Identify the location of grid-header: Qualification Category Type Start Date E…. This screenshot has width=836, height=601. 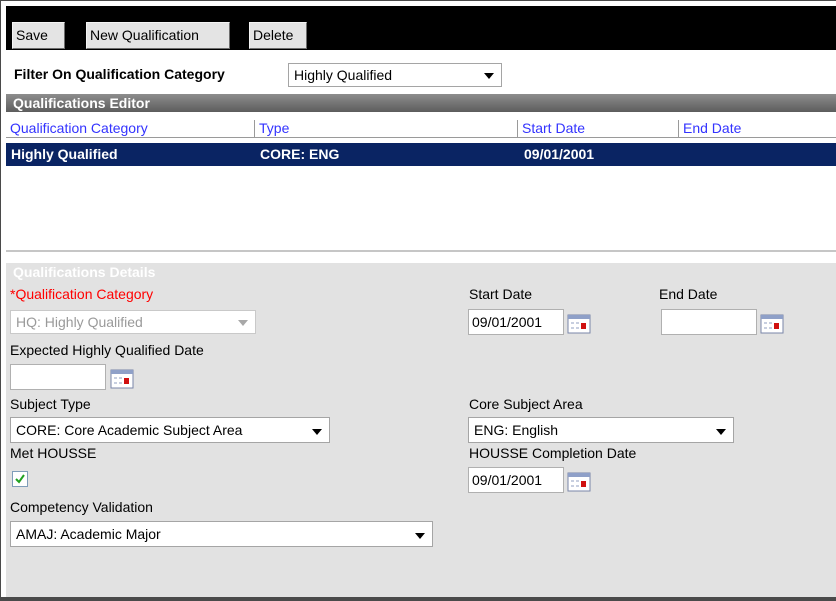
(421, 128).